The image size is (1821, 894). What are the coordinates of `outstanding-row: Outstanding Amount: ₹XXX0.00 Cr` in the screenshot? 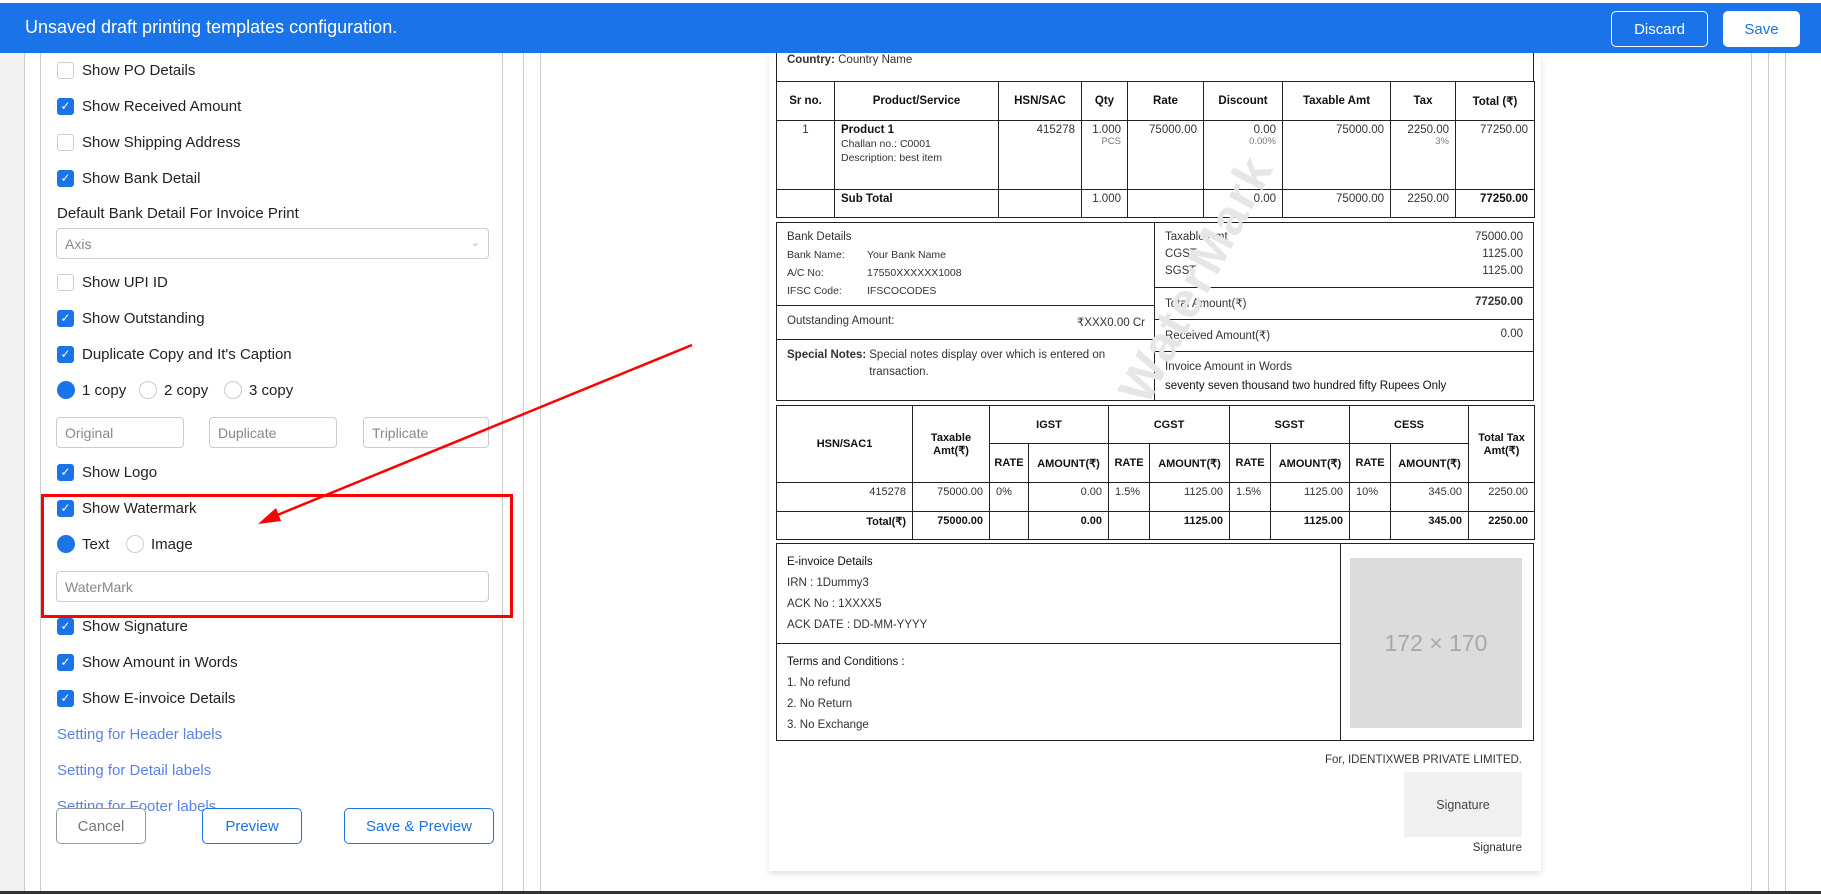 It's located at (966, 323).